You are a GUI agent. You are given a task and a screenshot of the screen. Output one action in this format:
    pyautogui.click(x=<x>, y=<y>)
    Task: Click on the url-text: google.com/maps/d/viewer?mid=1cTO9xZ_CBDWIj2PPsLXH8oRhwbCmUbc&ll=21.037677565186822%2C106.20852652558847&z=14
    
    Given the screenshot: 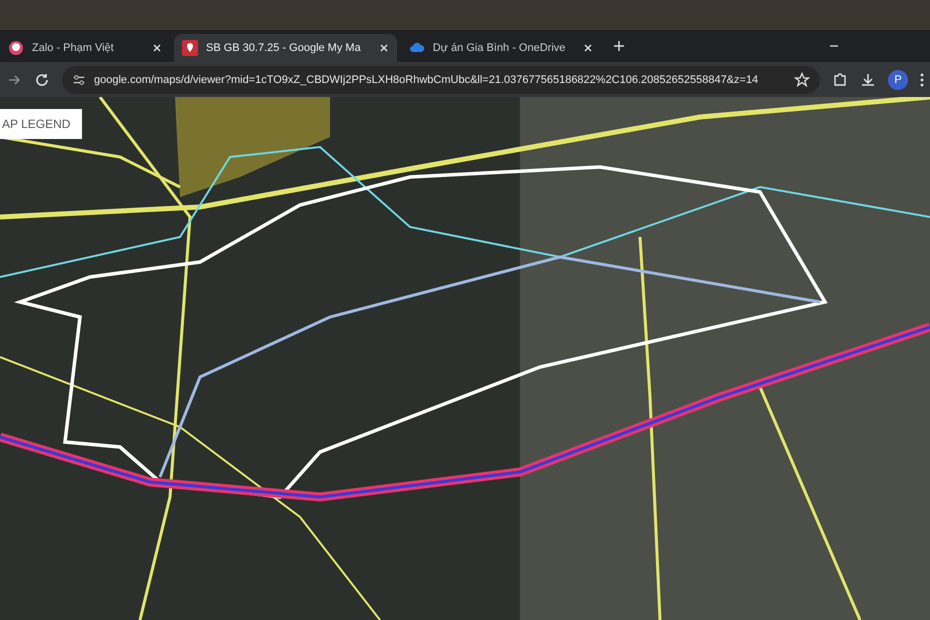 What is the action you would take?
    pyautogui.click(x=426, y=80)
    